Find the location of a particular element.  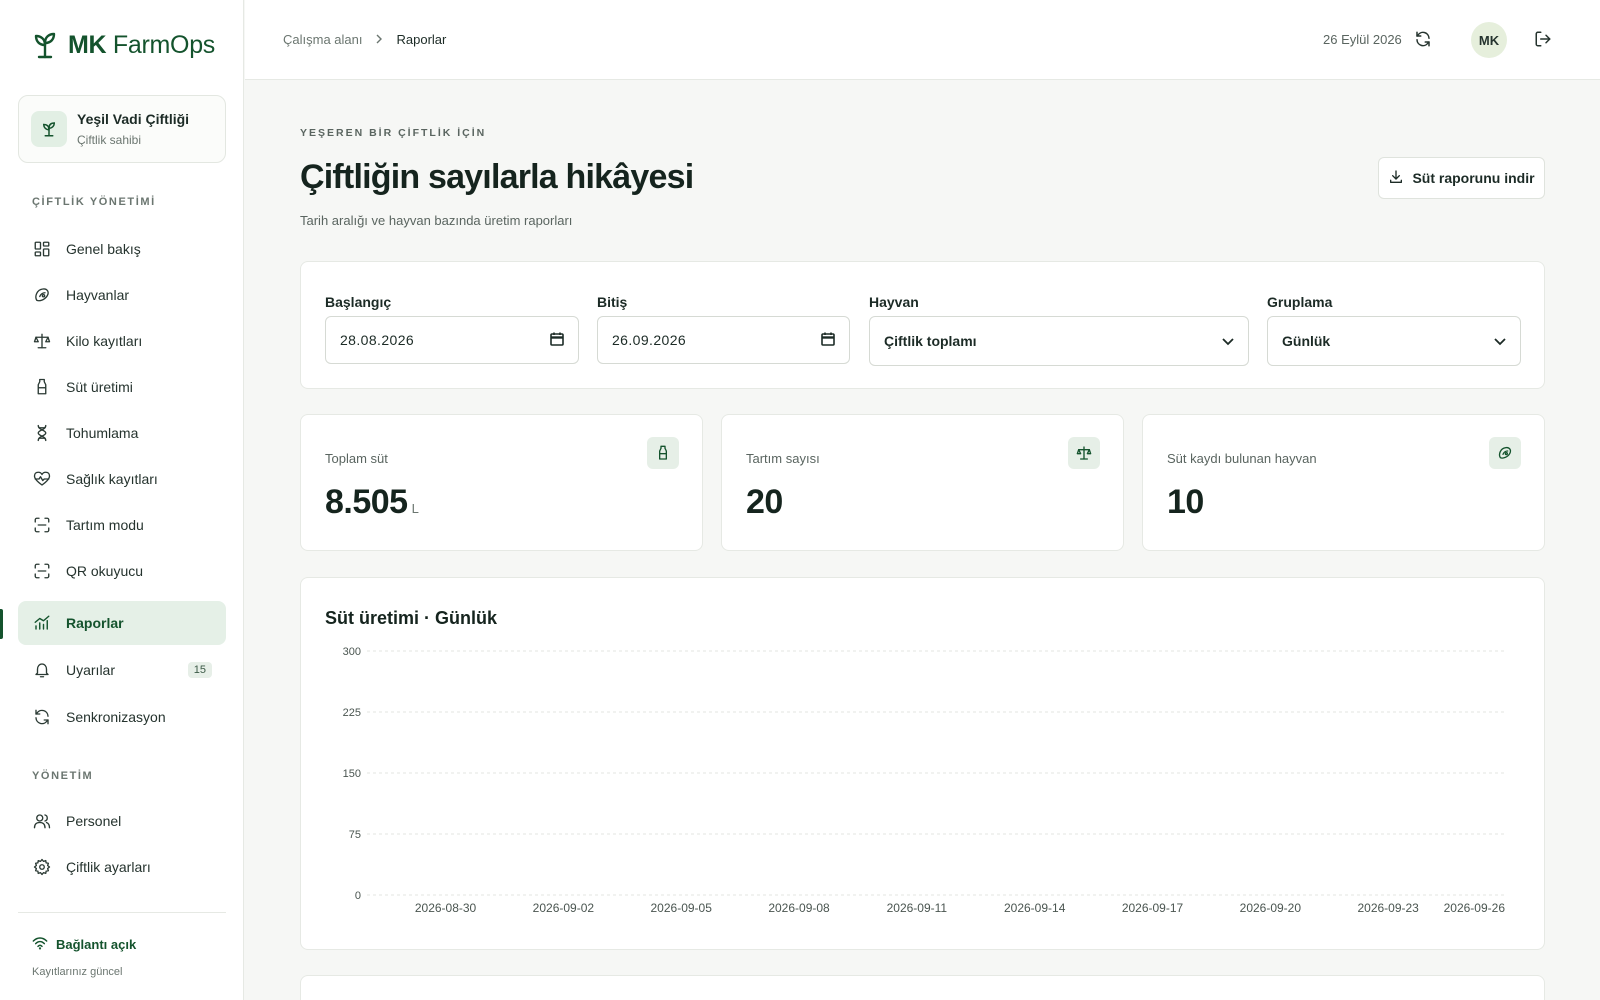

sidebar-item-insemination: Tohumlama is located at coordinates (122, 433).